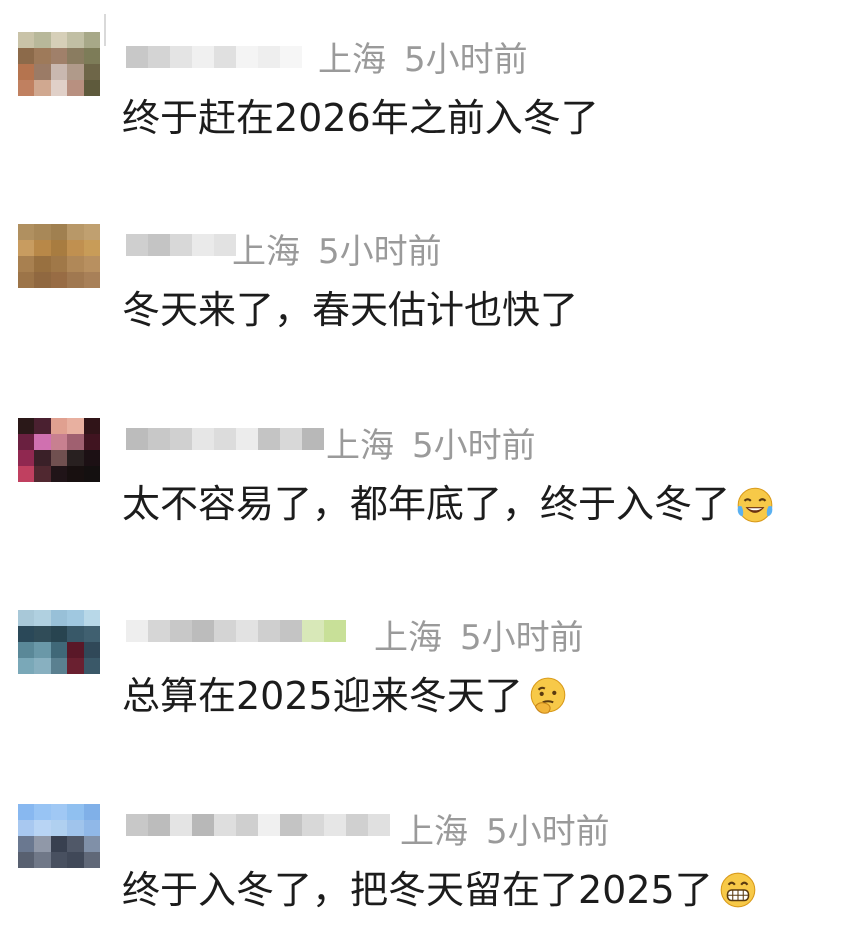  I want to click on comment-text: 太不容易了，都年底了，终于入冬了, so click(449, 504).